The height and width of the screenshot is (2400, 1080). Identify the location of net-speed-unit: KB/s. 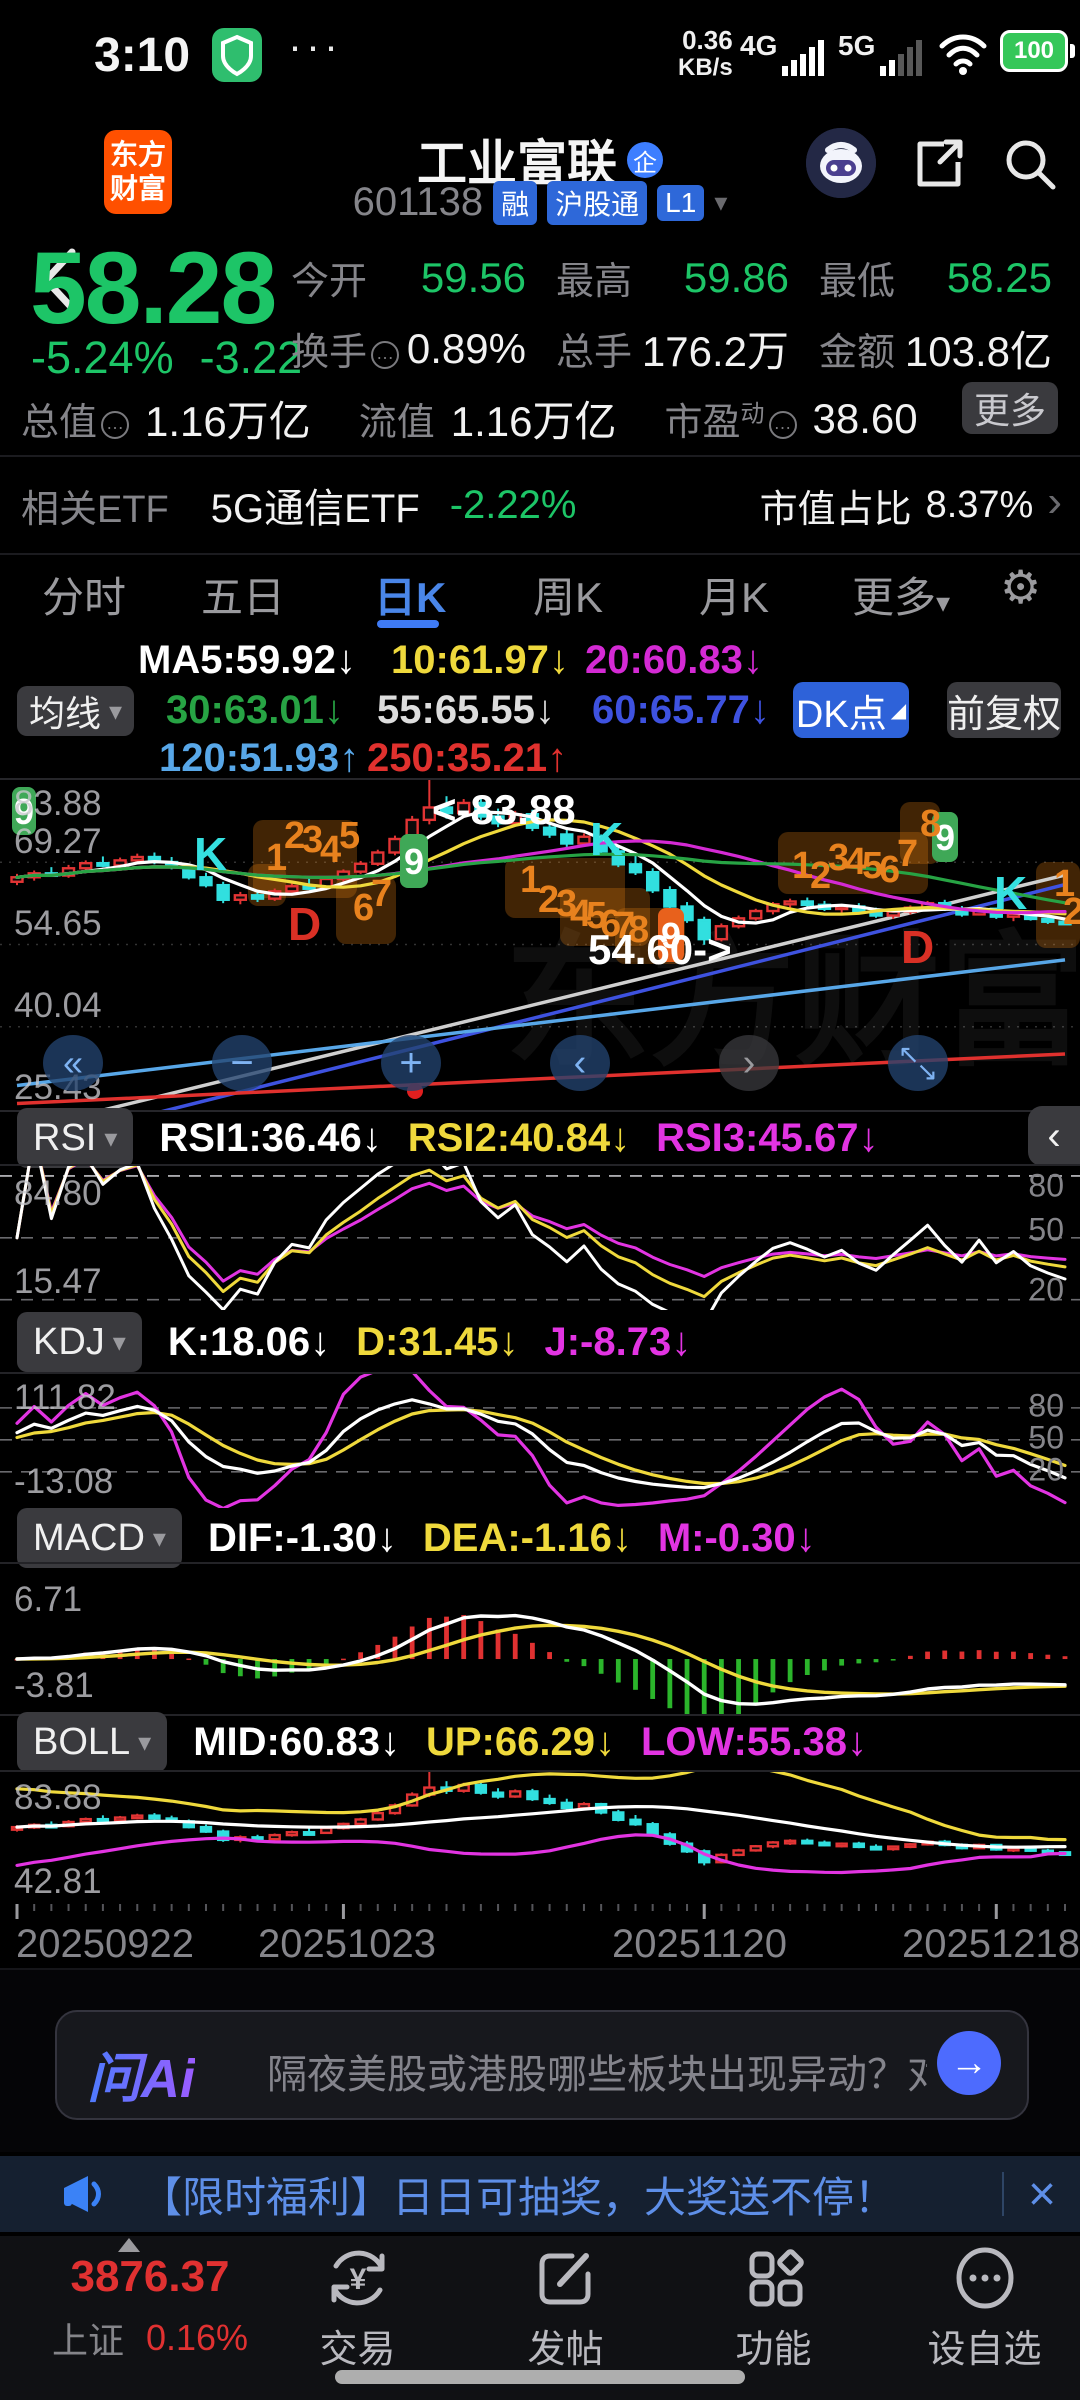
(705, 67).